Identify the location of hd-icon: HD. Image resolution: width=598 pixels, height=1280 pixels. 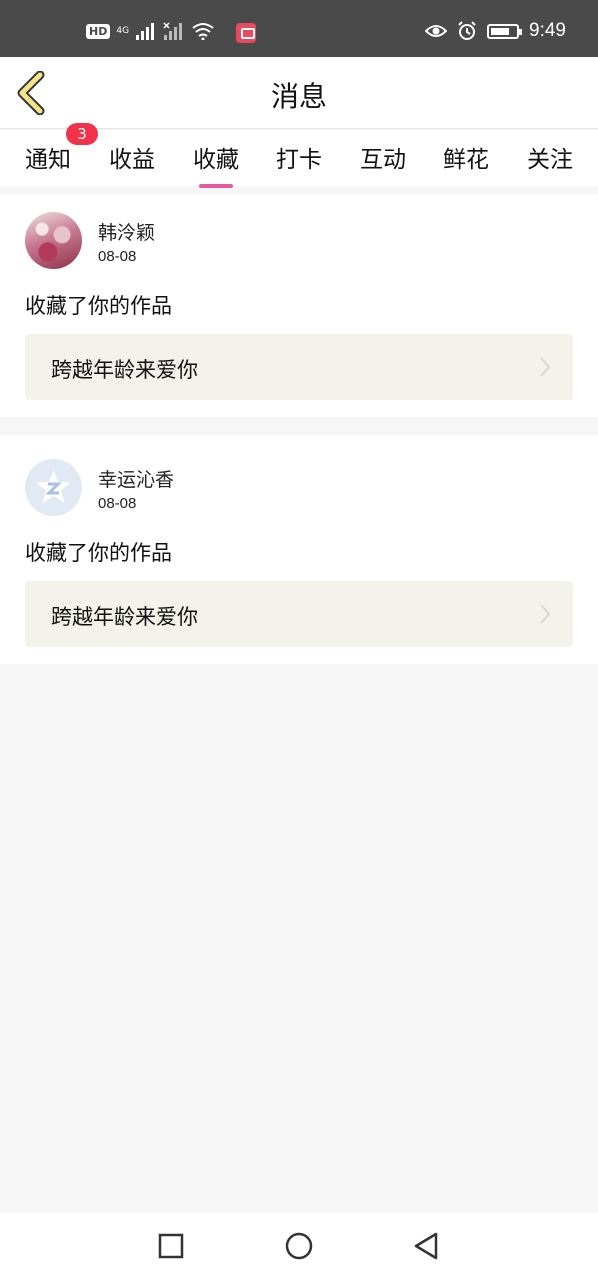
(98, 31).